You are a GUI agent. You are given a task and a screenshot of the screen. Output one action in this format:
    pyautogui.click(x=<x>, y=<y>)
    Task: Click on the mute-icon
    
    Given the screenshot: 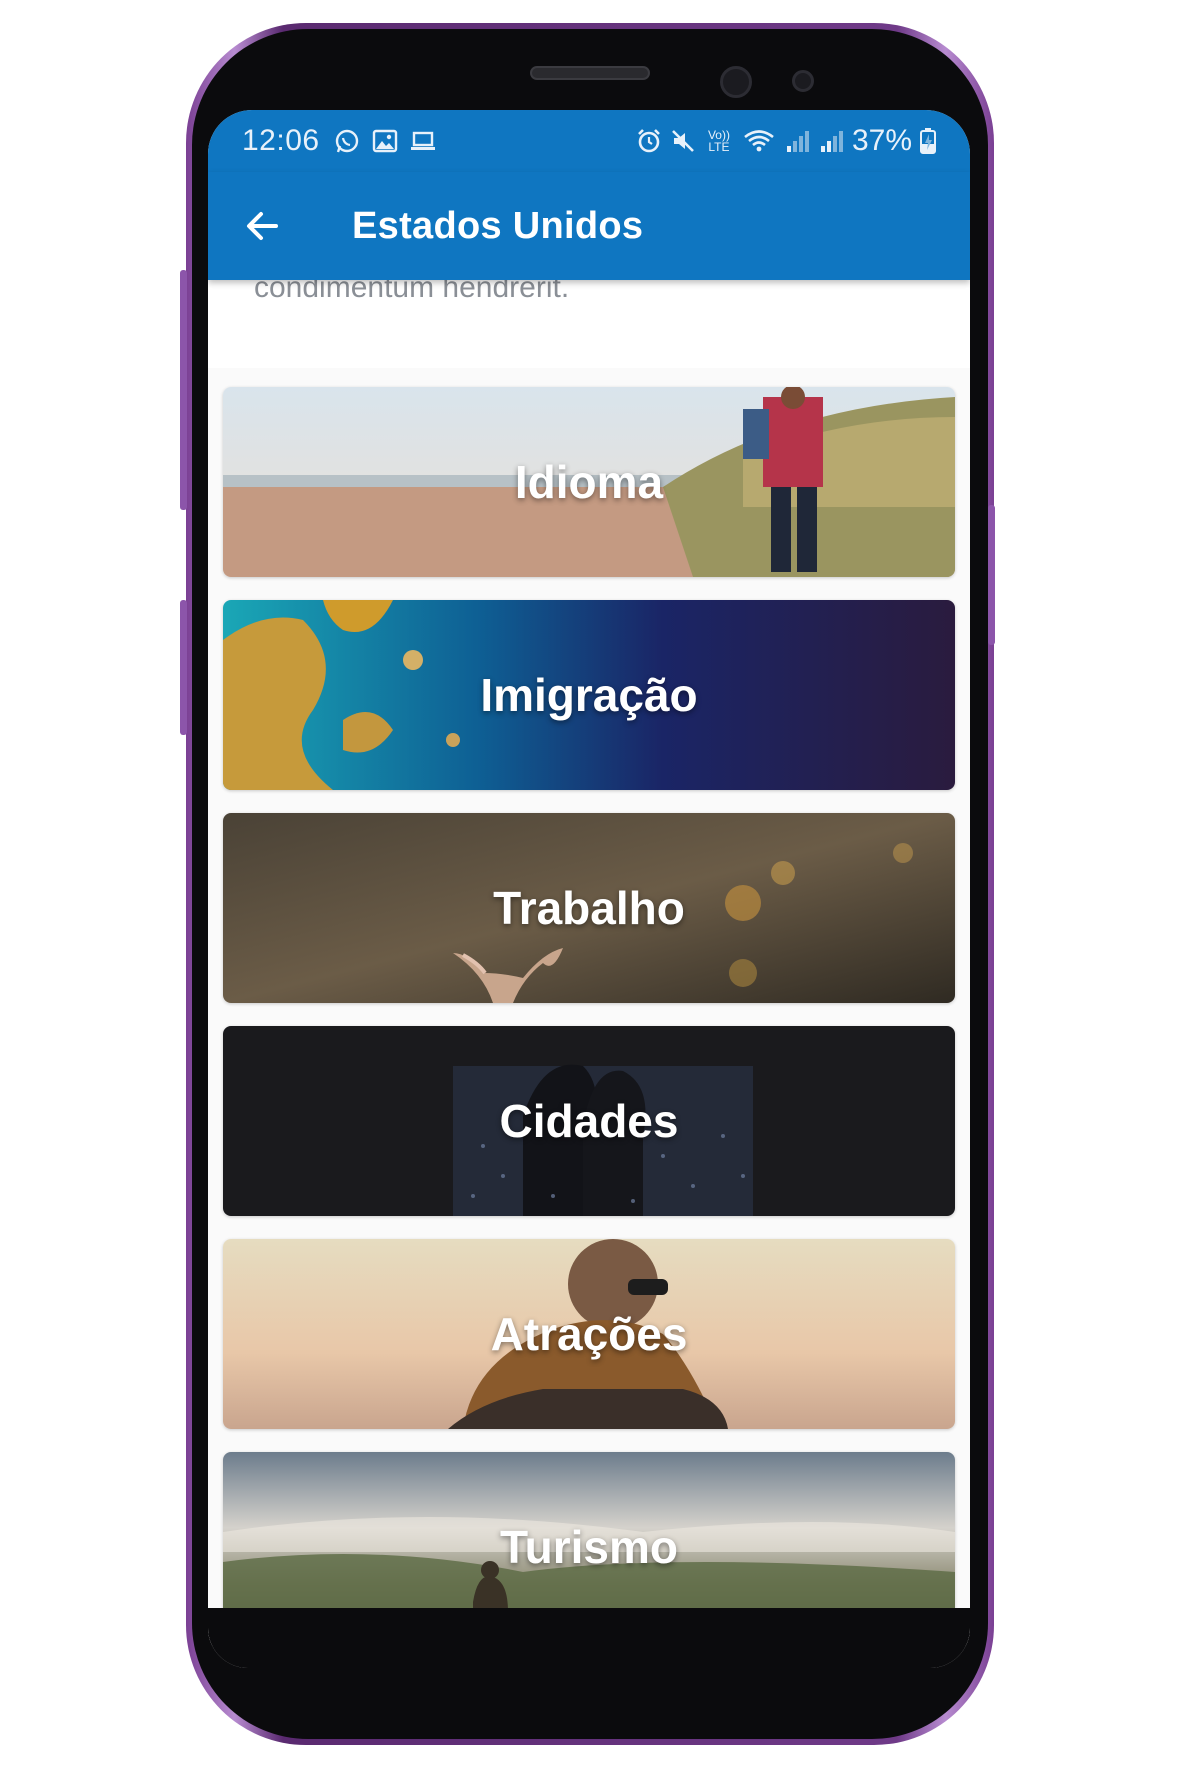 What is the action you would take?
    pyautogui.click(x=683, y=141)
    